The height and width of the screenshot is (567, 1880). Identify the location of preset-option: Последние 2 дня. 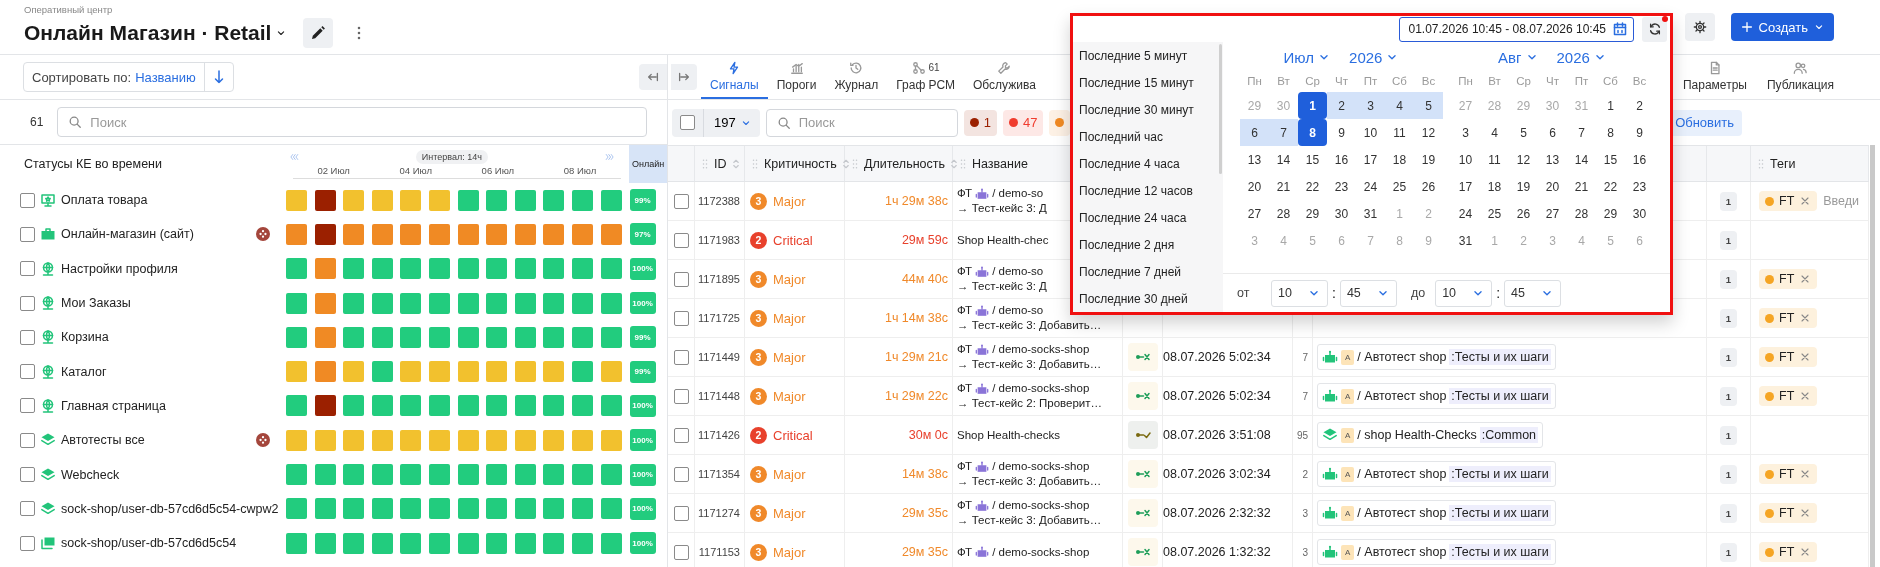
(1146, 244).